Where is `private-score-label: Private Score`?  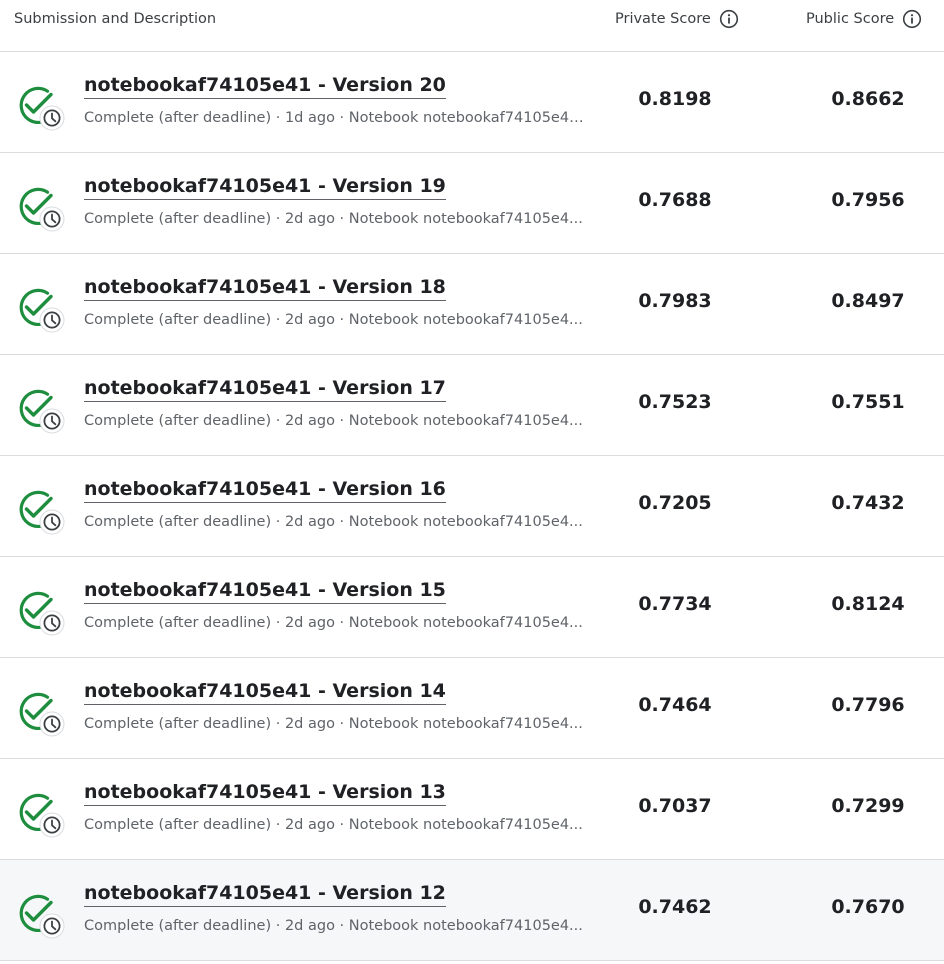 private-score-label: Private Score is located at coordinates (663, 19).